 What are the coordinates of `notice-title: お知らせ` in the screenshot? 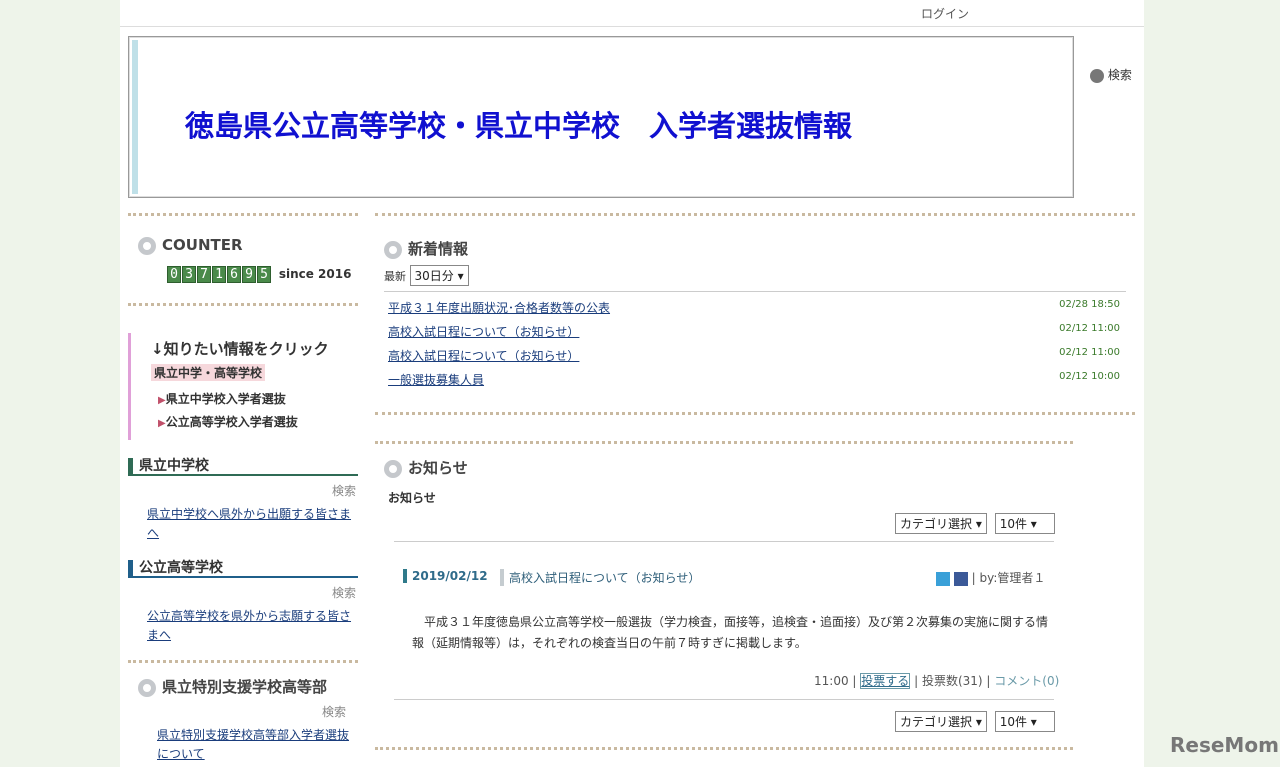 It's located at (426, 467).